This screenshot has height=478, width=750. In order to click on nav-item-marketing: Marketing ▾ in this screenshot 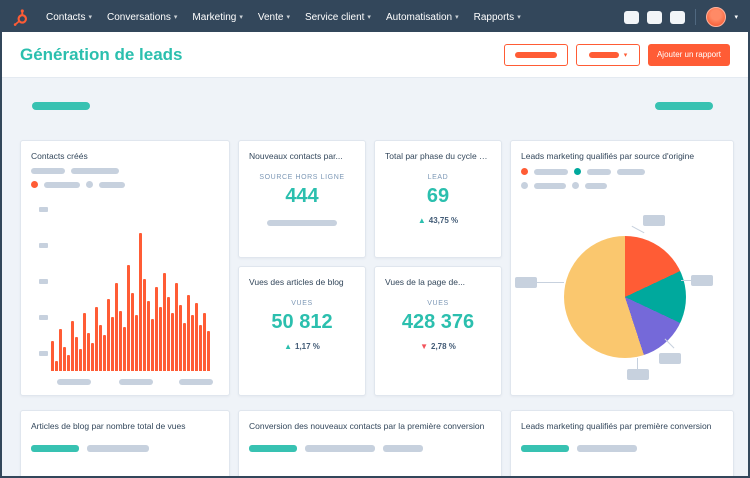, I will do `click(217, 17)`.